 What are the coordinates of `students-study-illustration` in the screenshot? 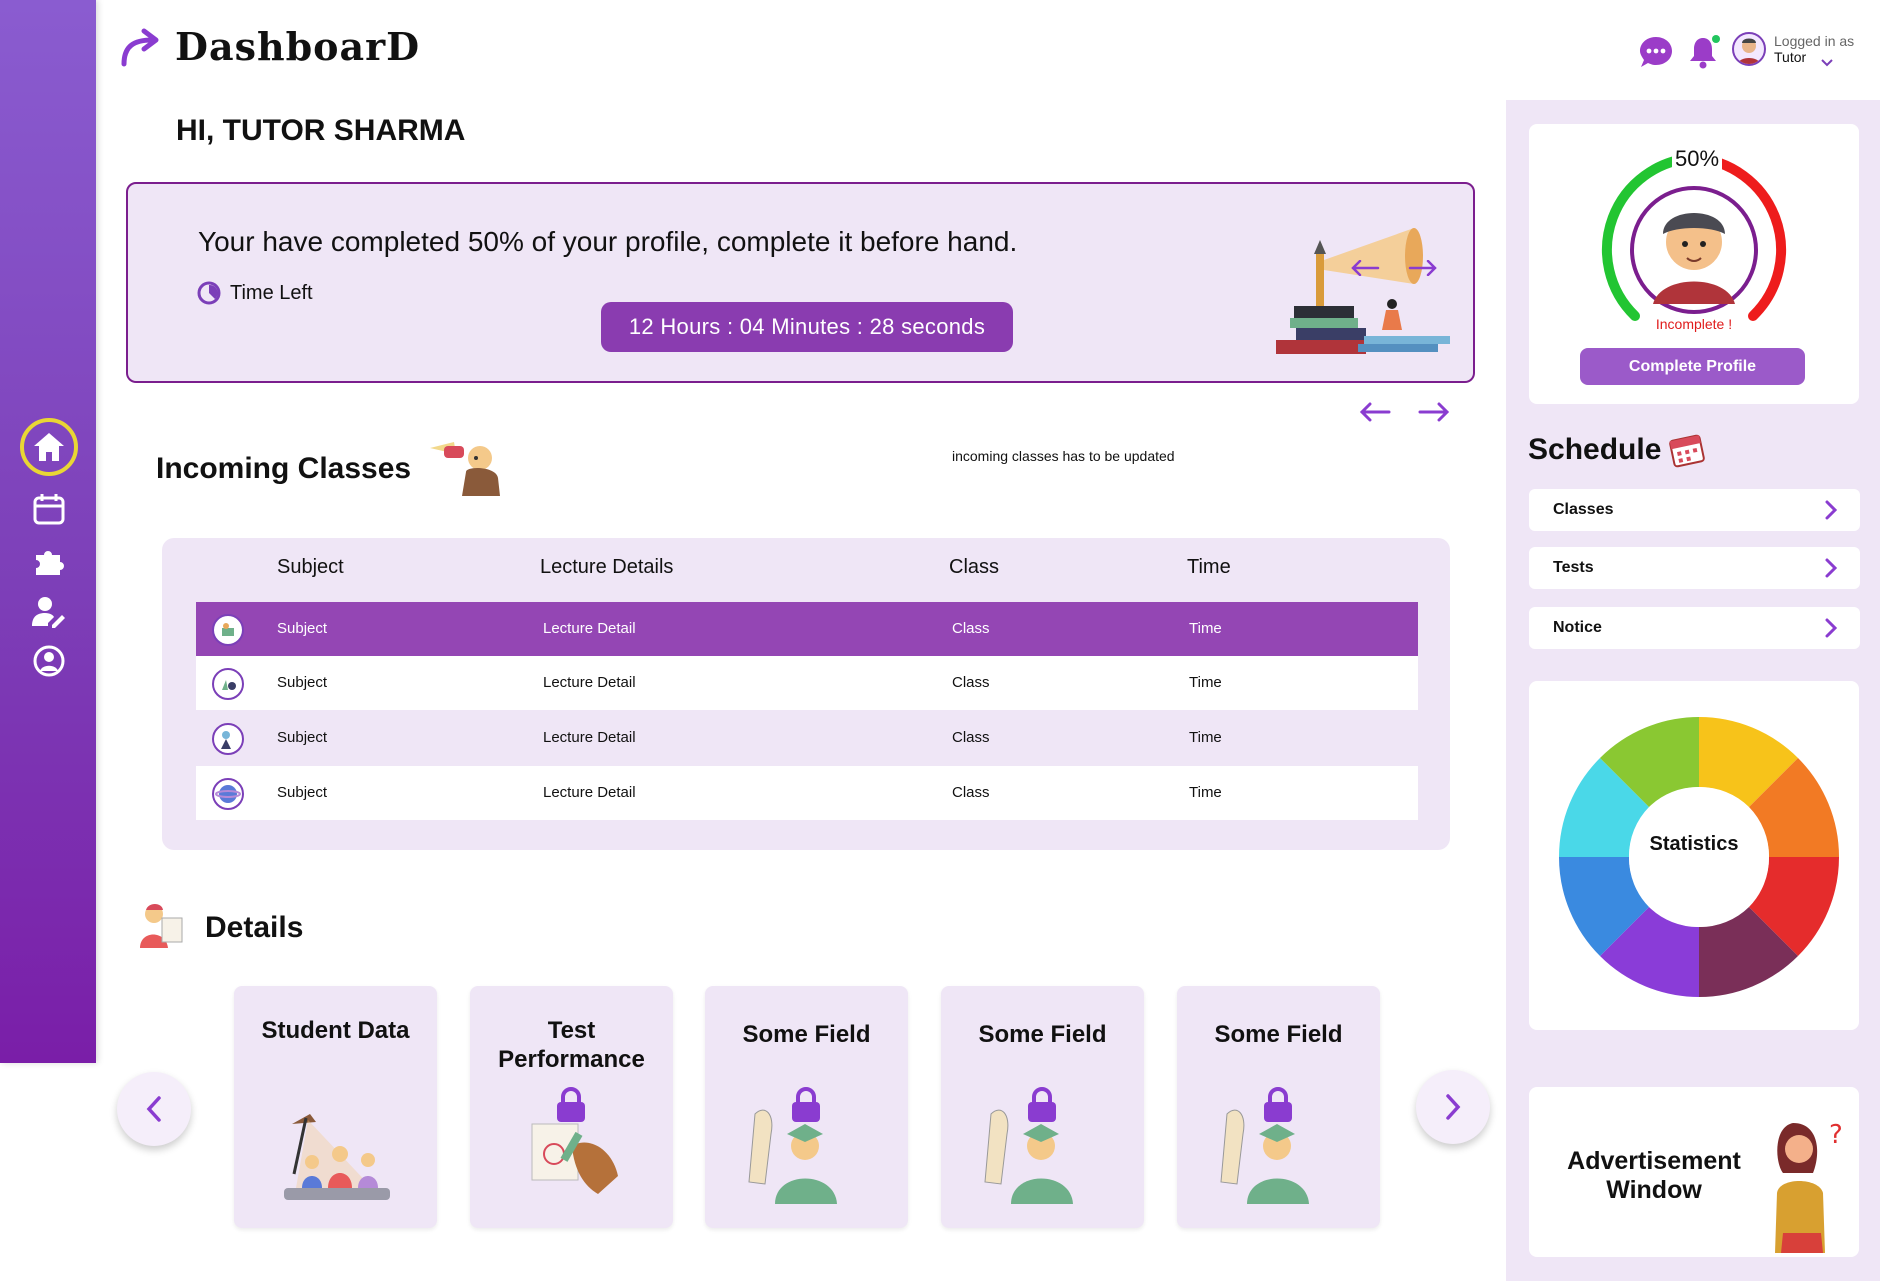 It's located at (337, 1157).